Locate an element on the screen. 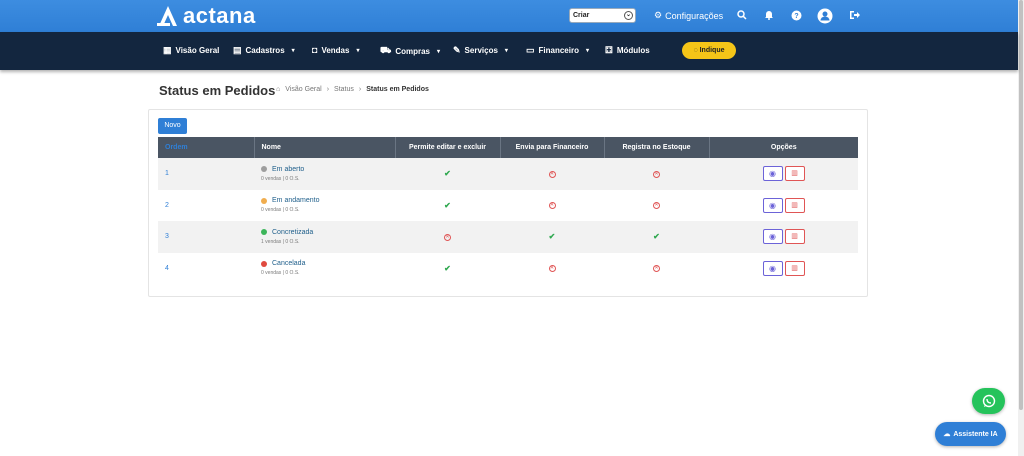  top-bar: actana Criar ⌄ ⚙ Configurações ? is located at coordinates (509, 16).